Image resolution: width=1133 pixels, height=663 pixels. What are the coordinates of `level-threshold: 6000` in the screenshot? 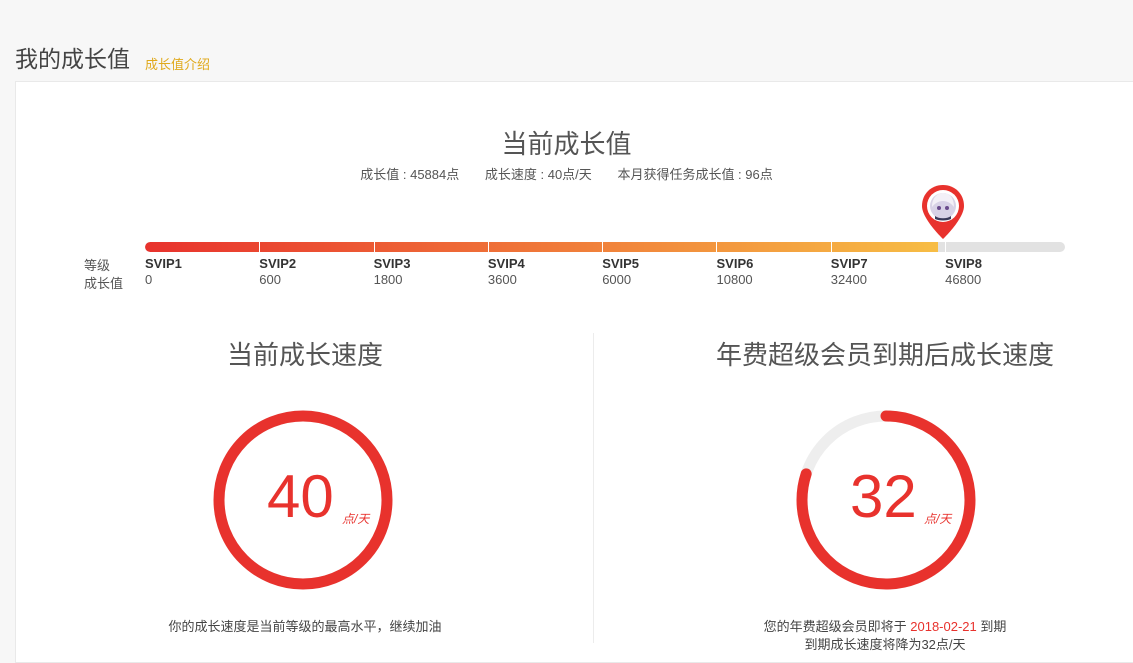 It's located at (617, 279).